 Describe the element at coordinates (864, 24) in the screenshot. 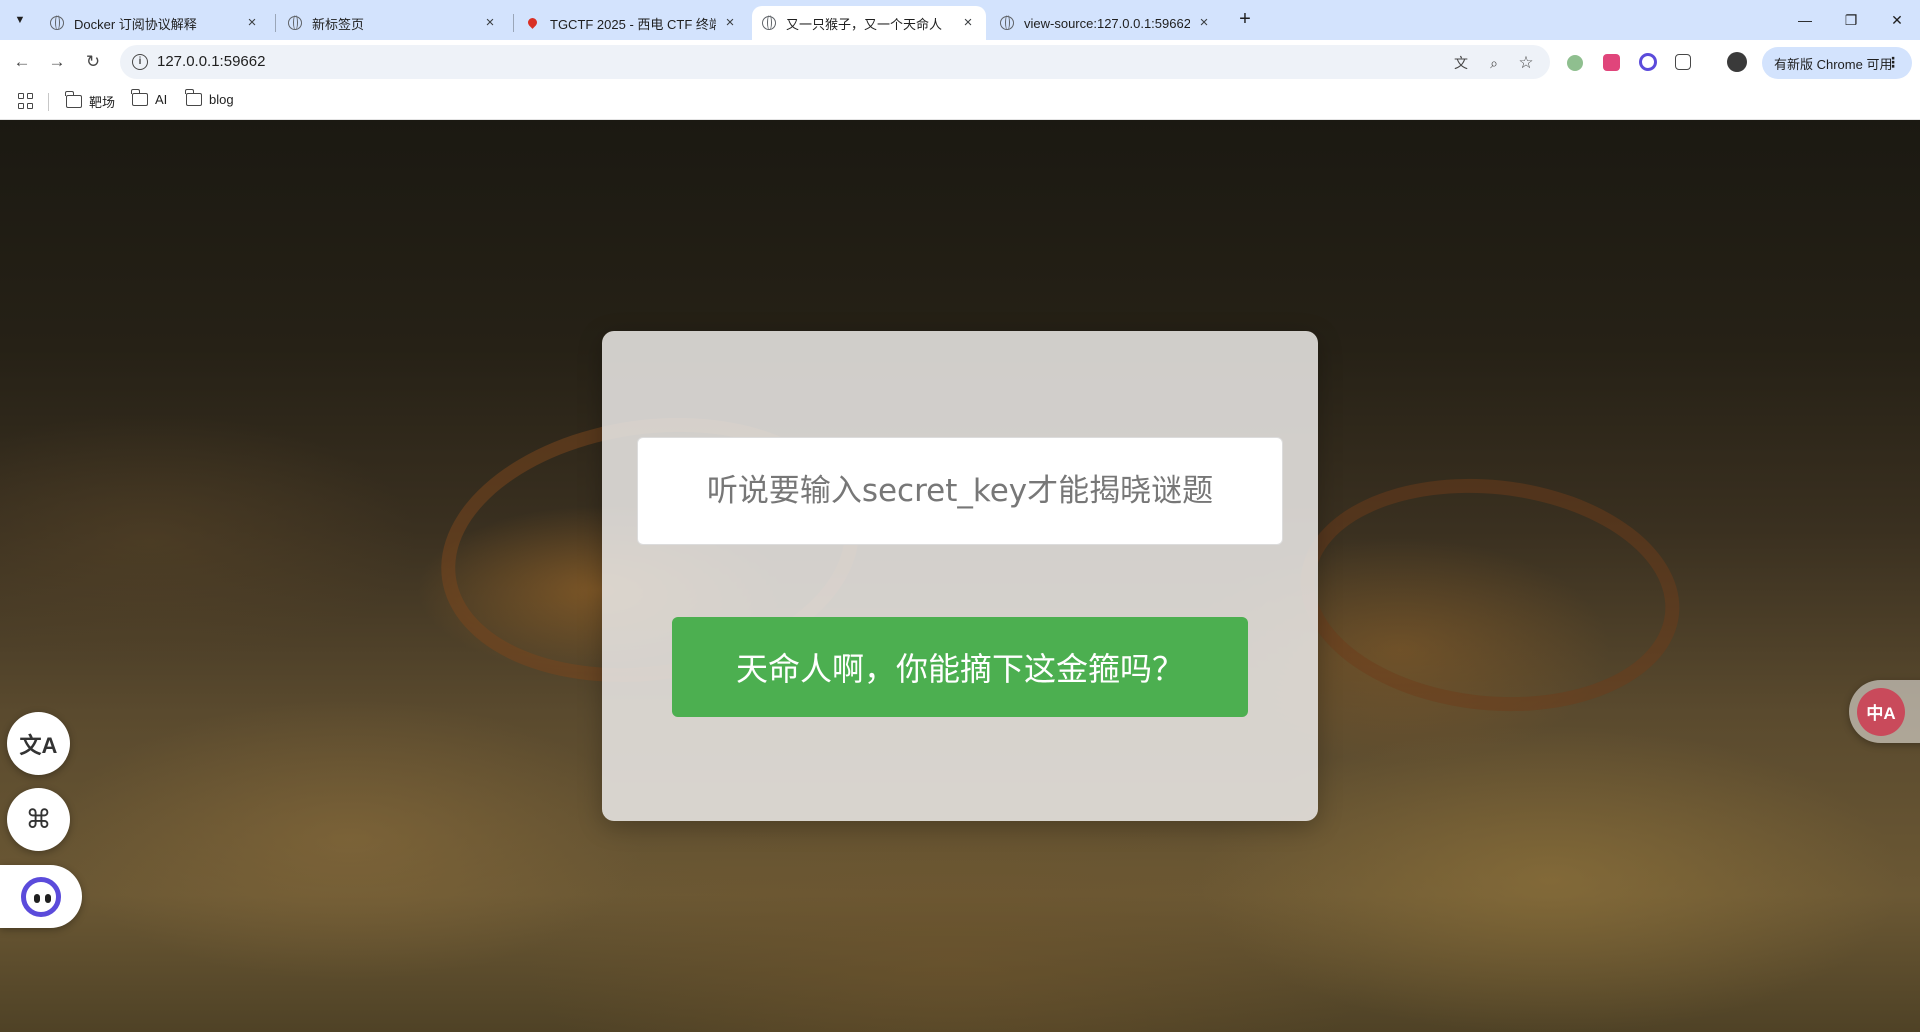

I see `tab-title: 又一只猴子，又一个天命人` at that location.